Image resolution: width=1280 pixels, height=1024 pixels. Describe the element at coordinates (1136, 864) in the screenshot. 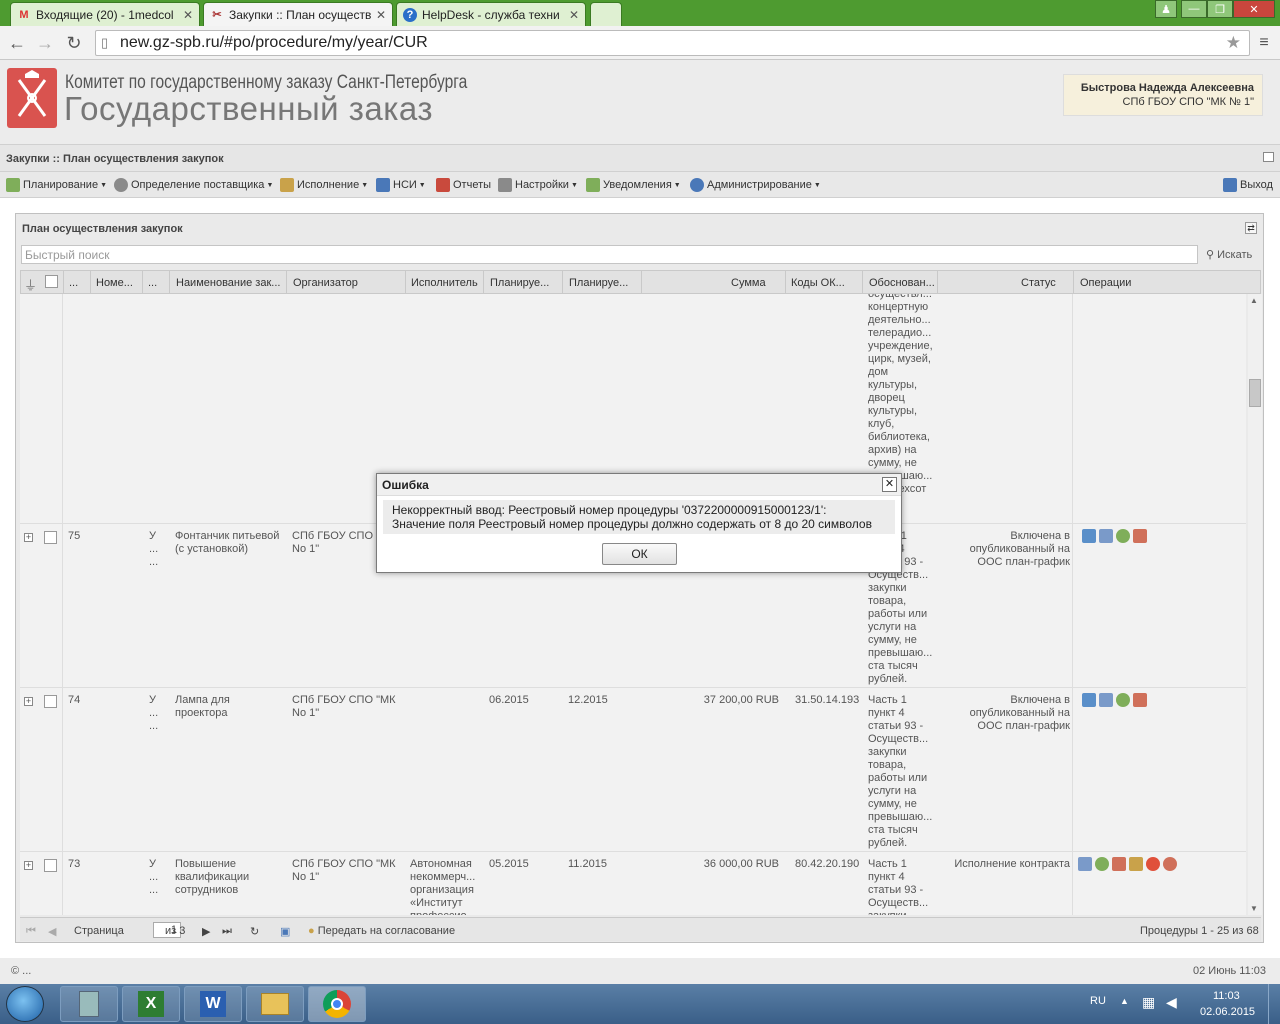

I see `export-icon` at that location.